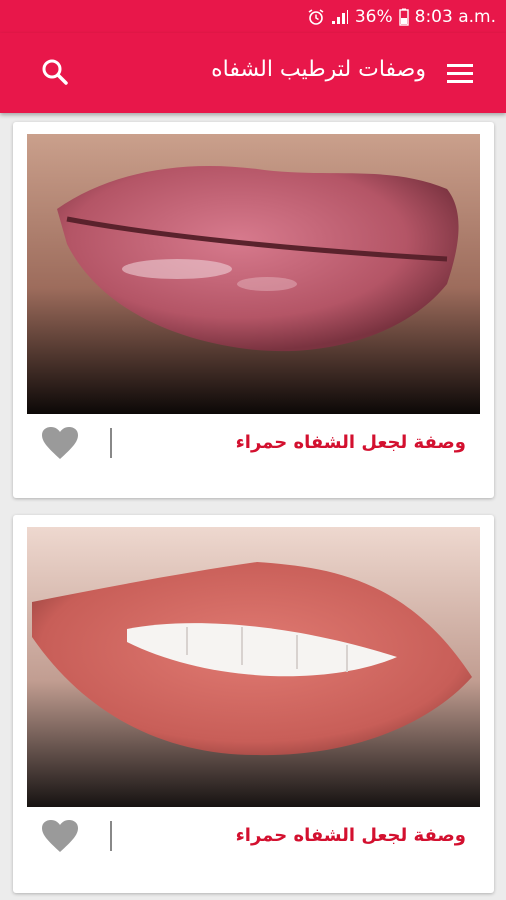 This screenshot has height=900, width=506. What do you see at coordinates (460, 73) in the screenshot?
I see `hamburger-menu-icon` at bounding box center [460, 73].